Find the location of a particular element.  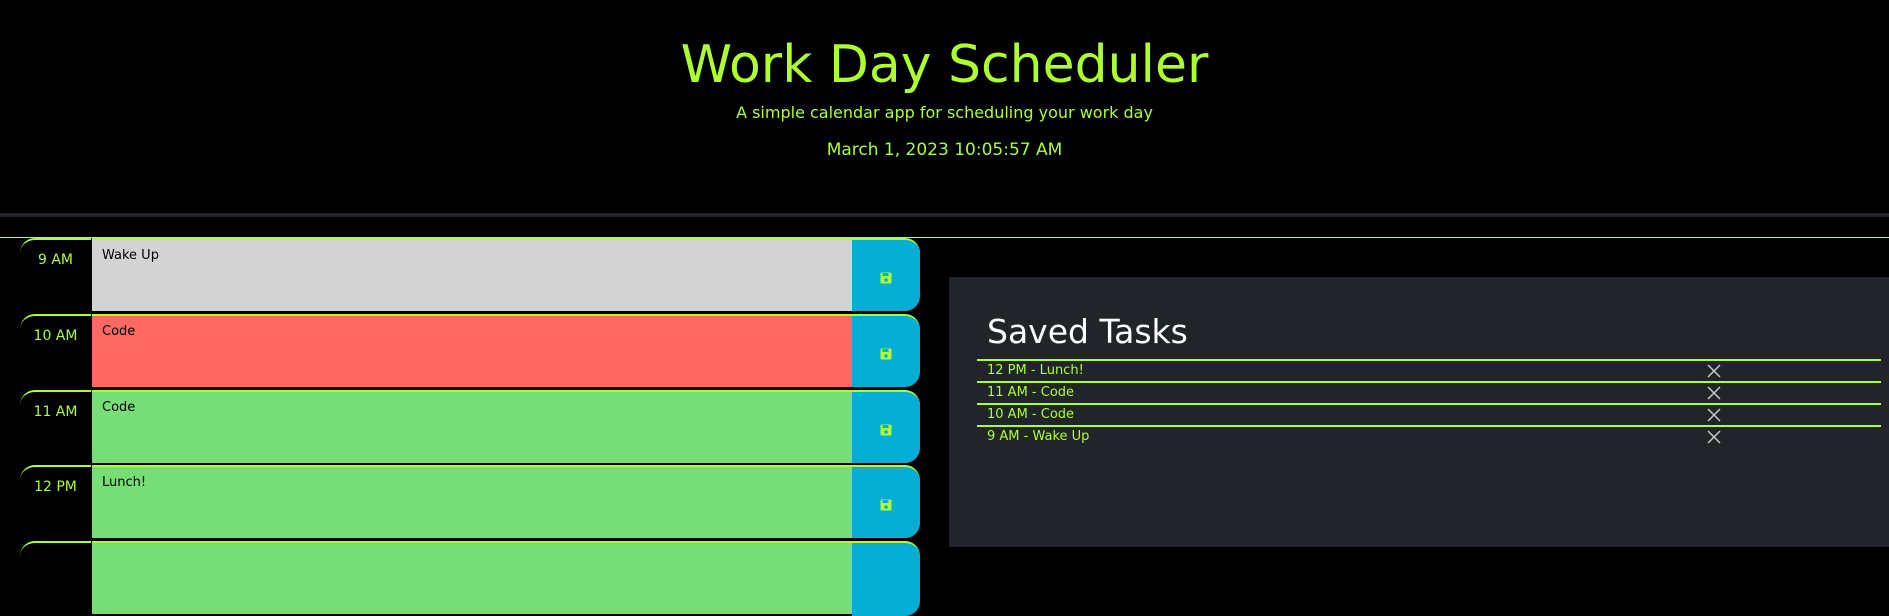

header-divider is located at coordinates (944, 215).